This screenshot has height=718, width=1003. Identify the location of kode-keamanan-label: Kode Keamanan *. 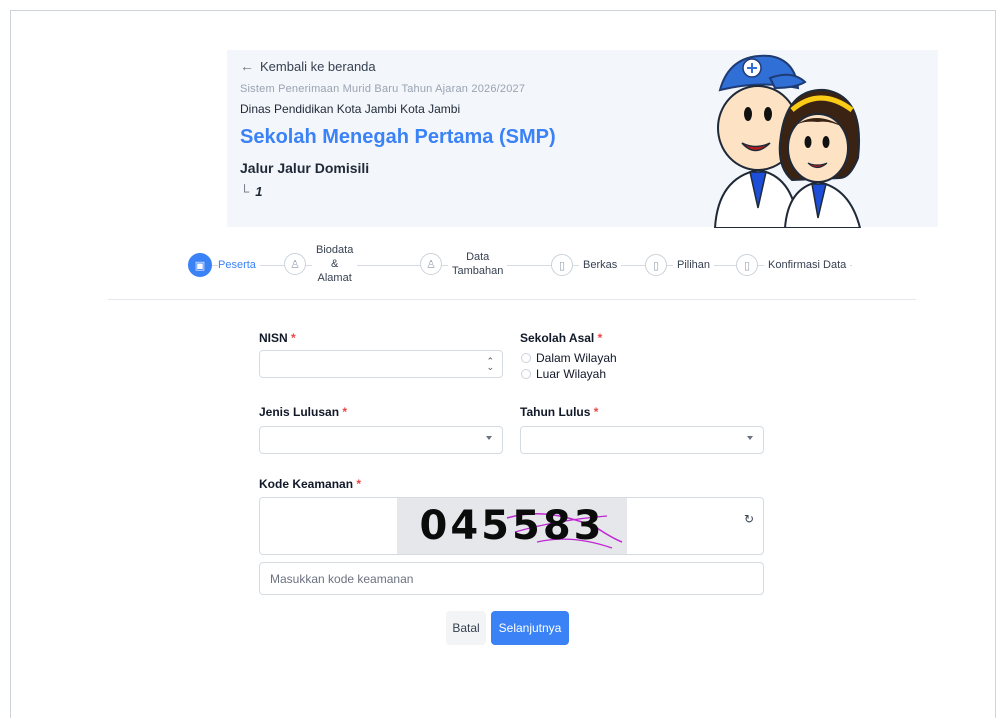
(310, 484).